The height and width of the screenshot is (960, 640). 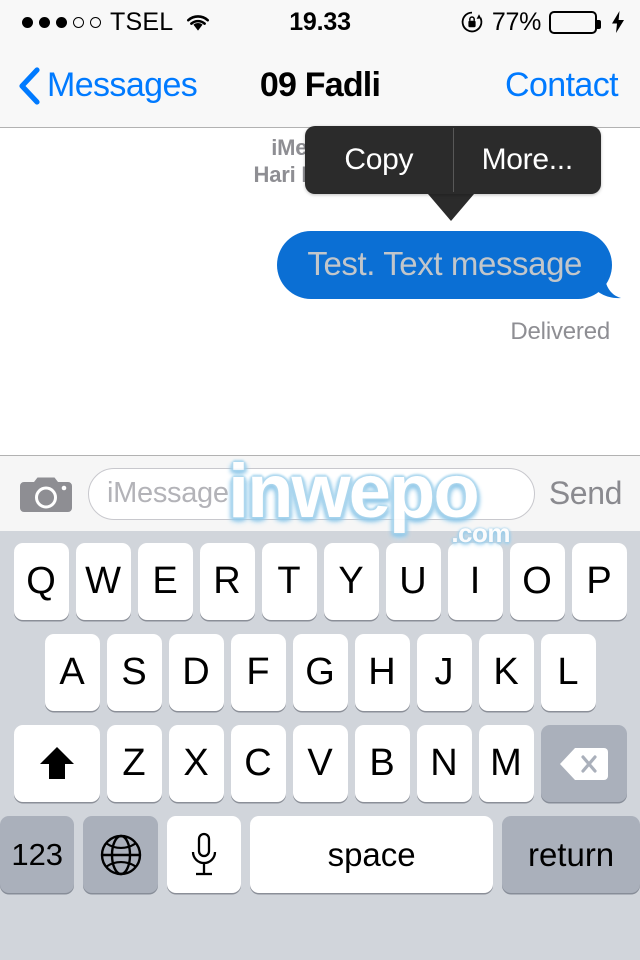 What do you see at coordinates (168, 493) in the screenshot?
I see `message-input-placeholder: iMessage` at bounding box center [168, 493].